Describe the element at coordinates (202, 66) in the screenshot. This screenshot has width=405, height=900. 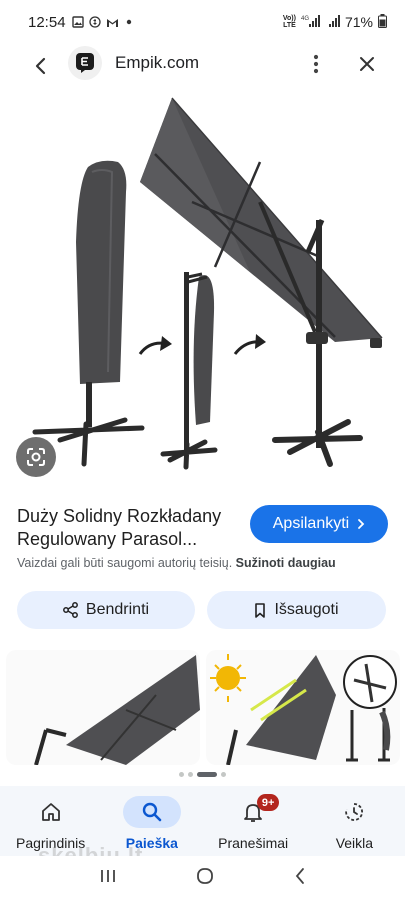
I see `top-app-bar: Empik.com` at that location.